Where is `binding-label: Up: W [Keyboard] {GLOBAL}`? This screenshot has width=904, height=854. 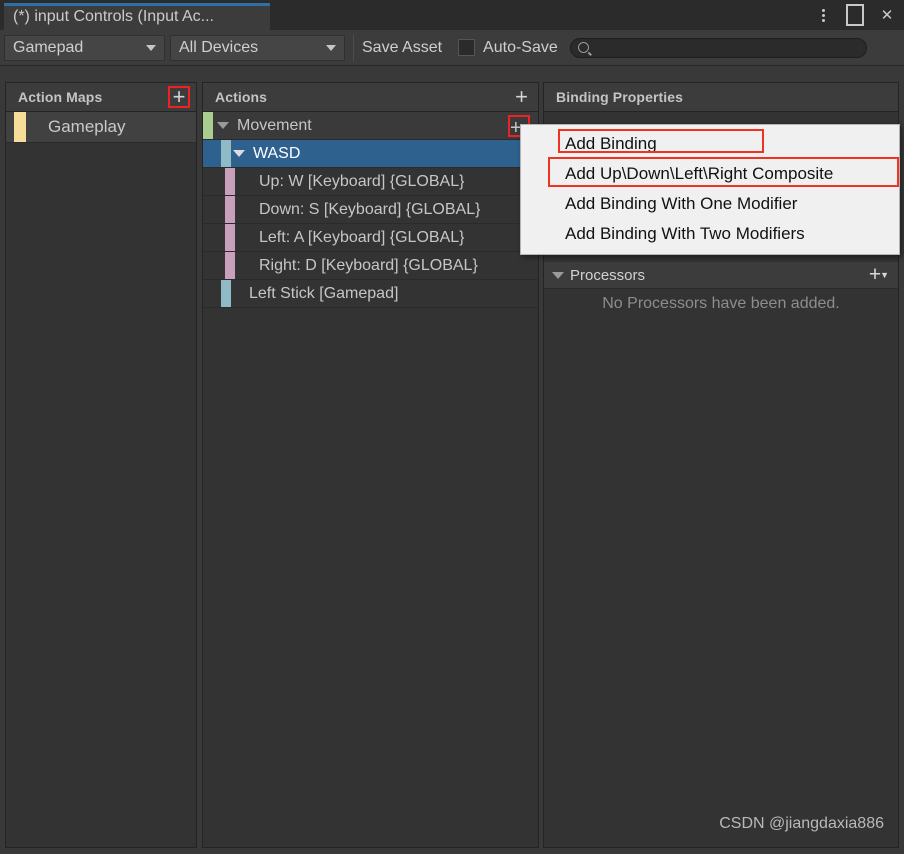
binding-label: Up: W [Keyboard] {GLOBAL} is located at coordinates (362, 181).